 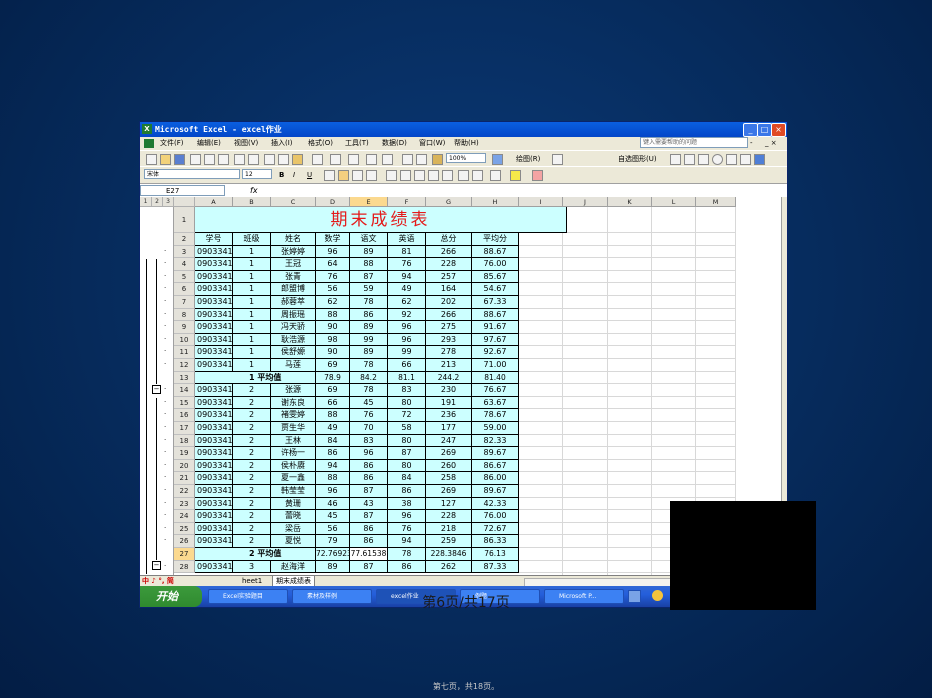 I want to click on data-cell: 090334119, so click(x=214, y=491).